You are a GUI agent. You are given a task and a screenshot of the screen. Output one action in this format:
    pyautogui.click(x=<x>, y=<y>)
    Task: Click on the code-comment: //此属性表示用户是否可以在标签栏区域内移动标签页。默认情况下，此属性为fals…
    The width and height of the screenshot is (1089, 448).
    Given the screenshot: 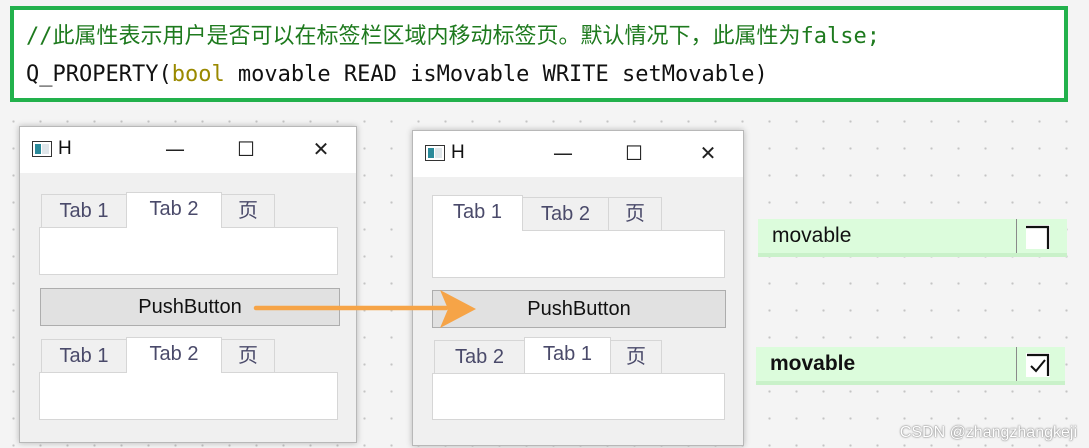 What is the action you would take?
    pyautogui.click(x=453, y=36)
    